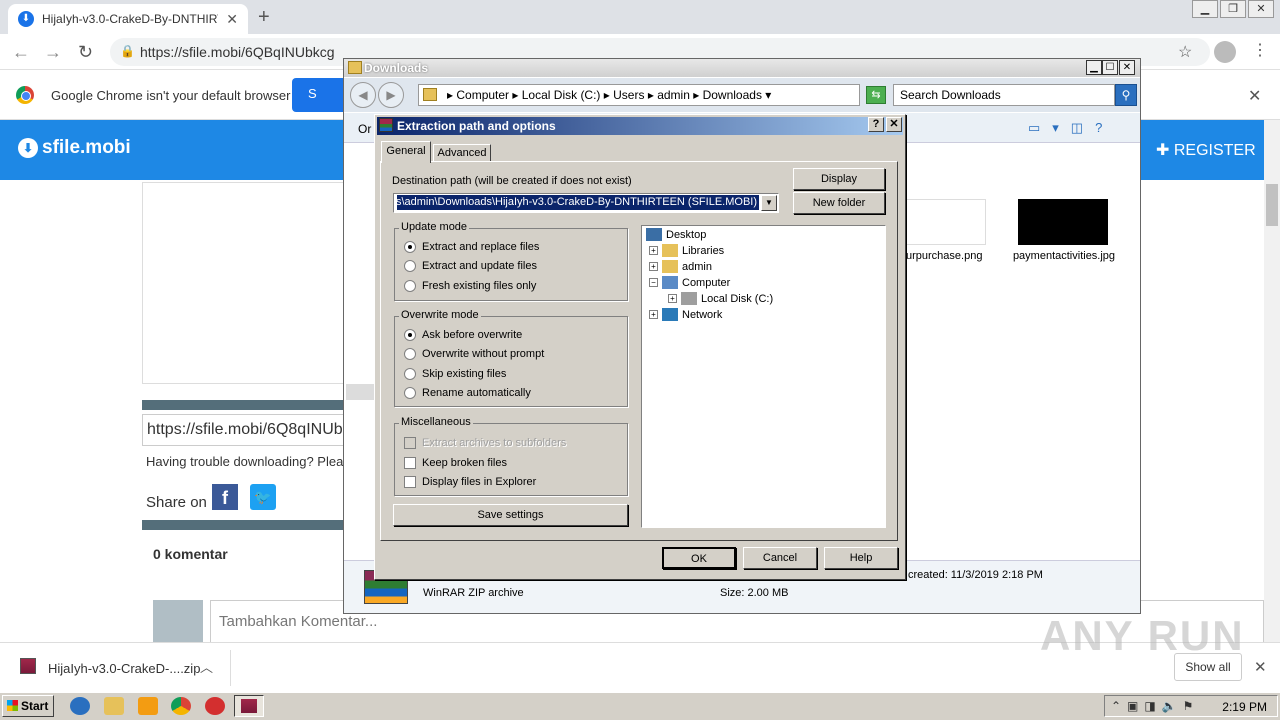 The image size is (1280, 720). I want to click on bookmark-star-icon: ☆, so click(1185, 52).